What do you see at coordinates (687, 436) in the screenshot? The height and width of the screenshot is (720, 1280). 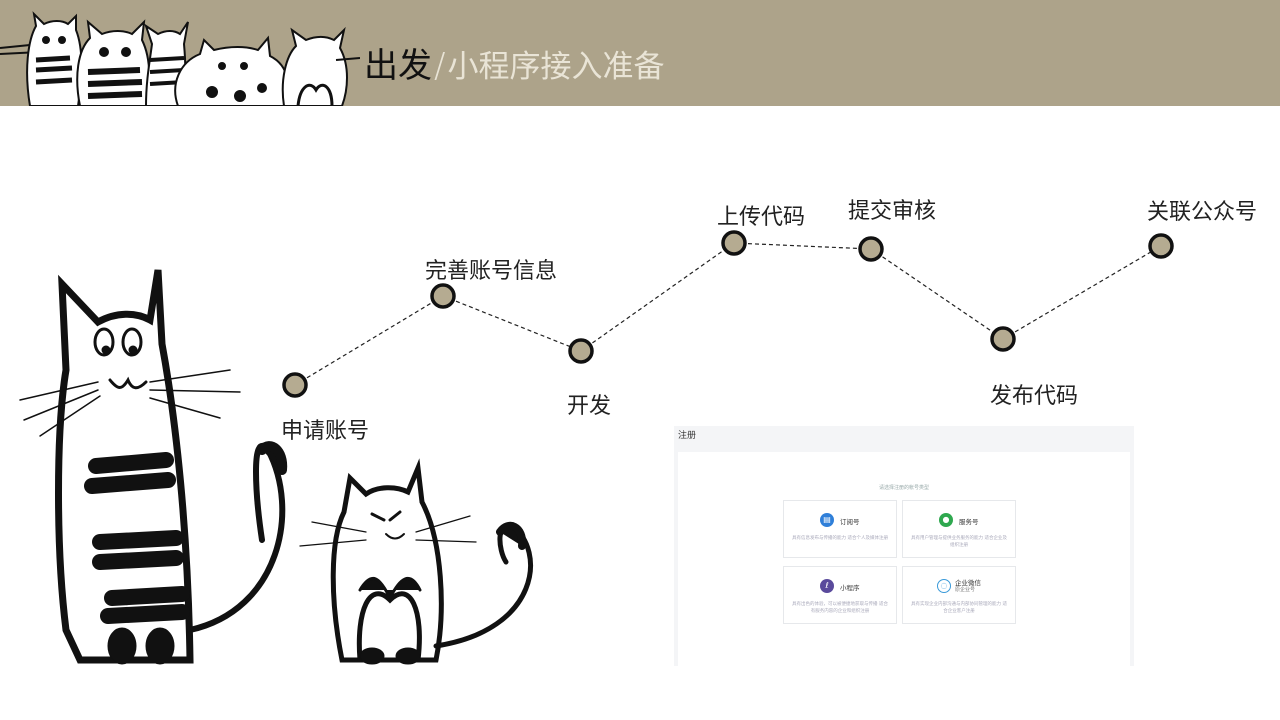 I see `screenshot-title: 注册` at bounding box center [687, 436].